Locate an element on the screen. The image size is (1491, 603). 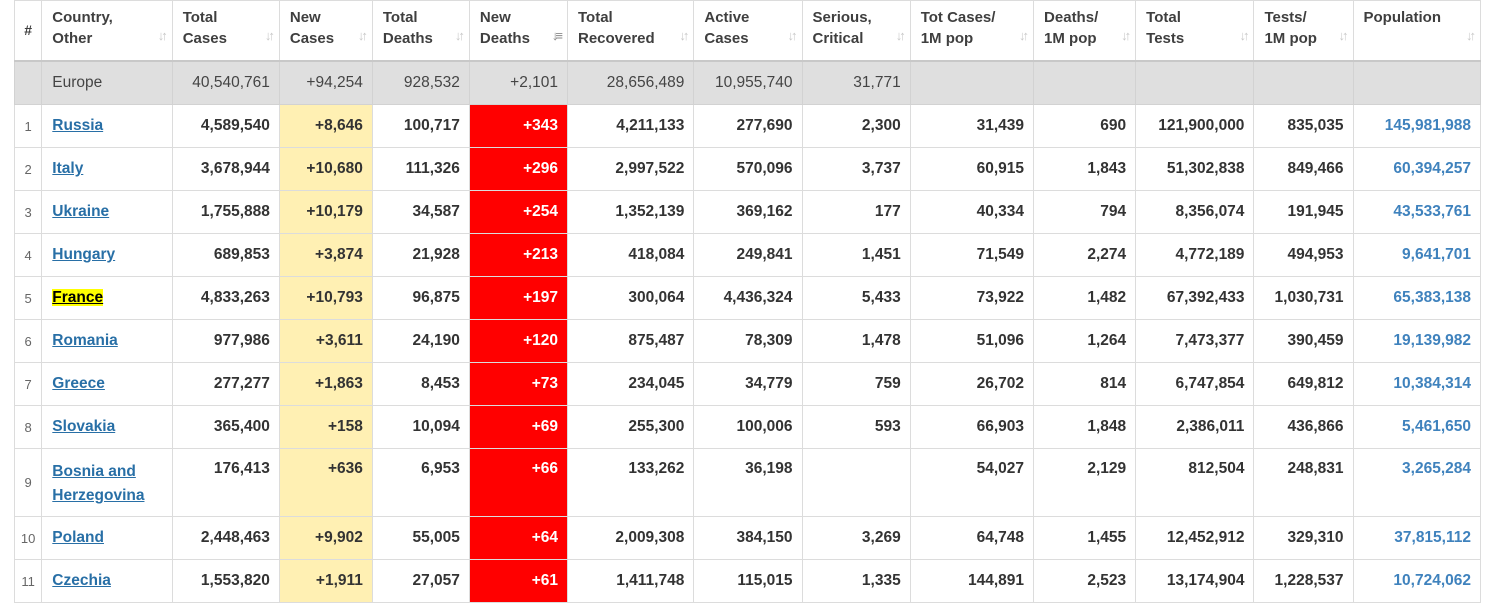
country-link: Slovakia is located at coordinates (83, 426).